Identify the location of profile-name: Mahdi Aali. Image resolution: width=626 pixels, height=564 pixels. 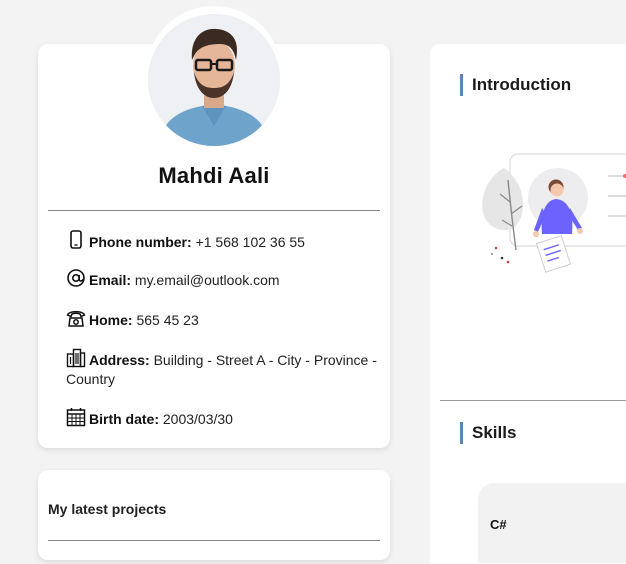
(214, 175).